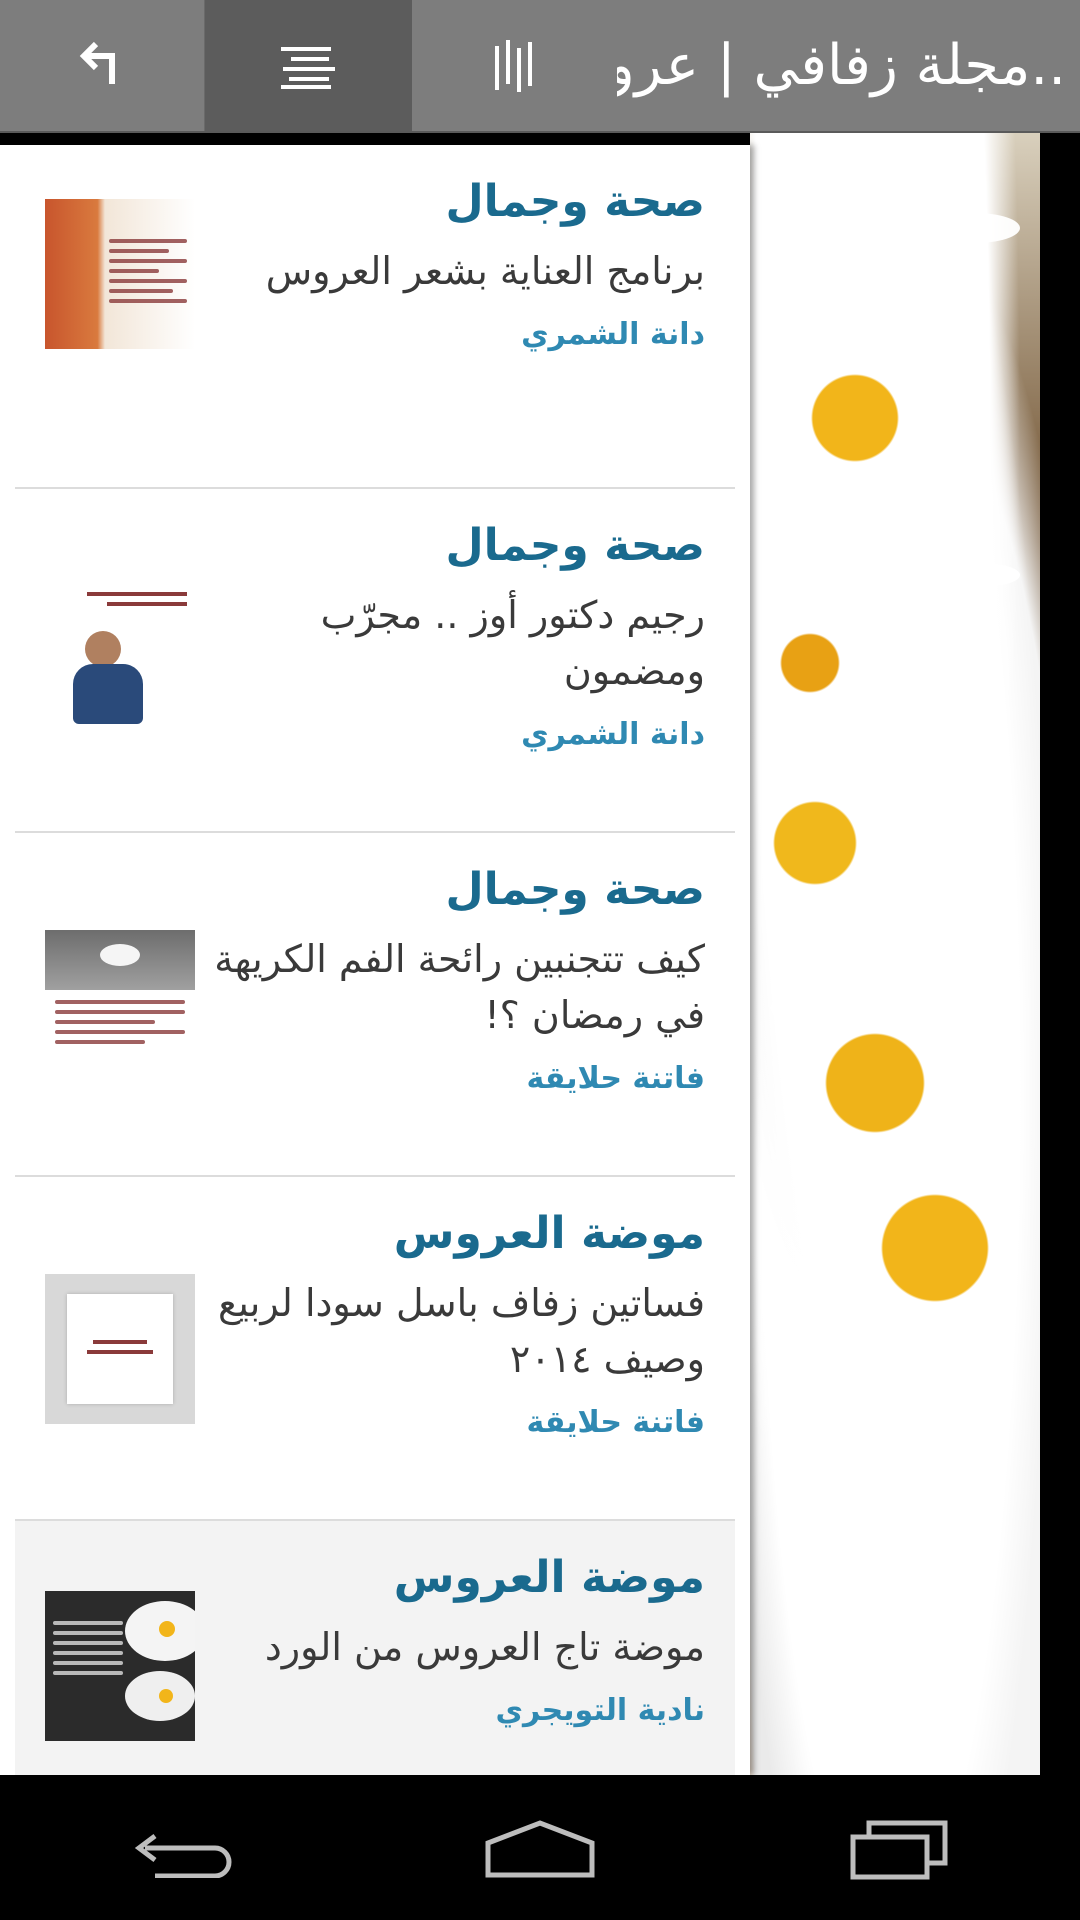 Image resolution: width=1080 pixels, height=1920 pixels. I want to click on article-title: رجيم دكتور أوز .. مجرّب ومضمون, so click(512, 643).